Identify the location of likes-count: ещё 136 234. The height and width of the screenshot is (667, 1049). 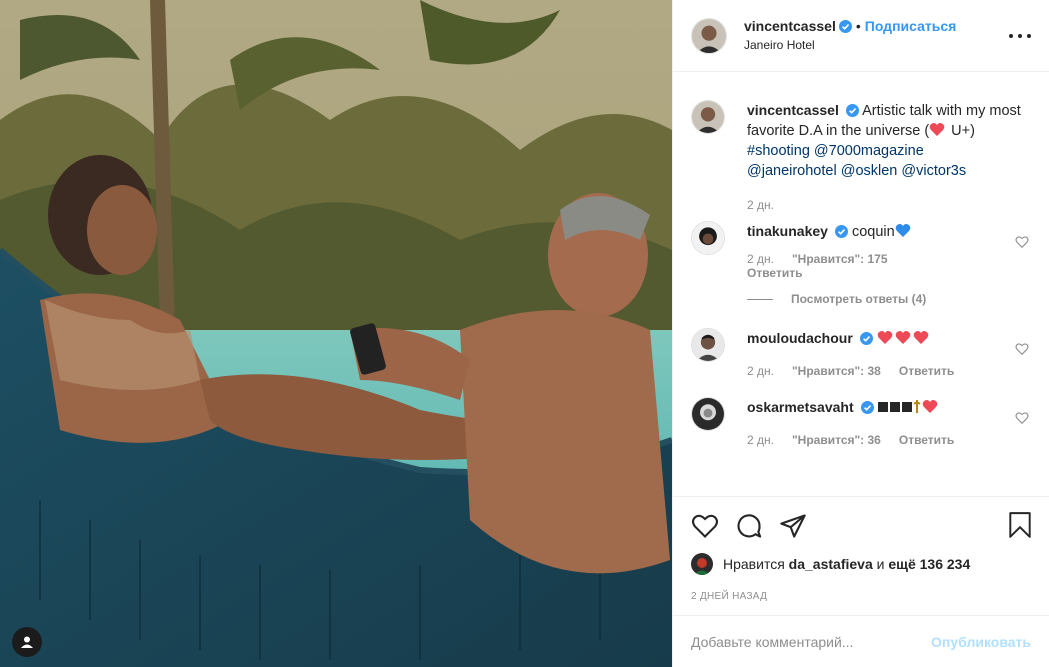
(929, 564).